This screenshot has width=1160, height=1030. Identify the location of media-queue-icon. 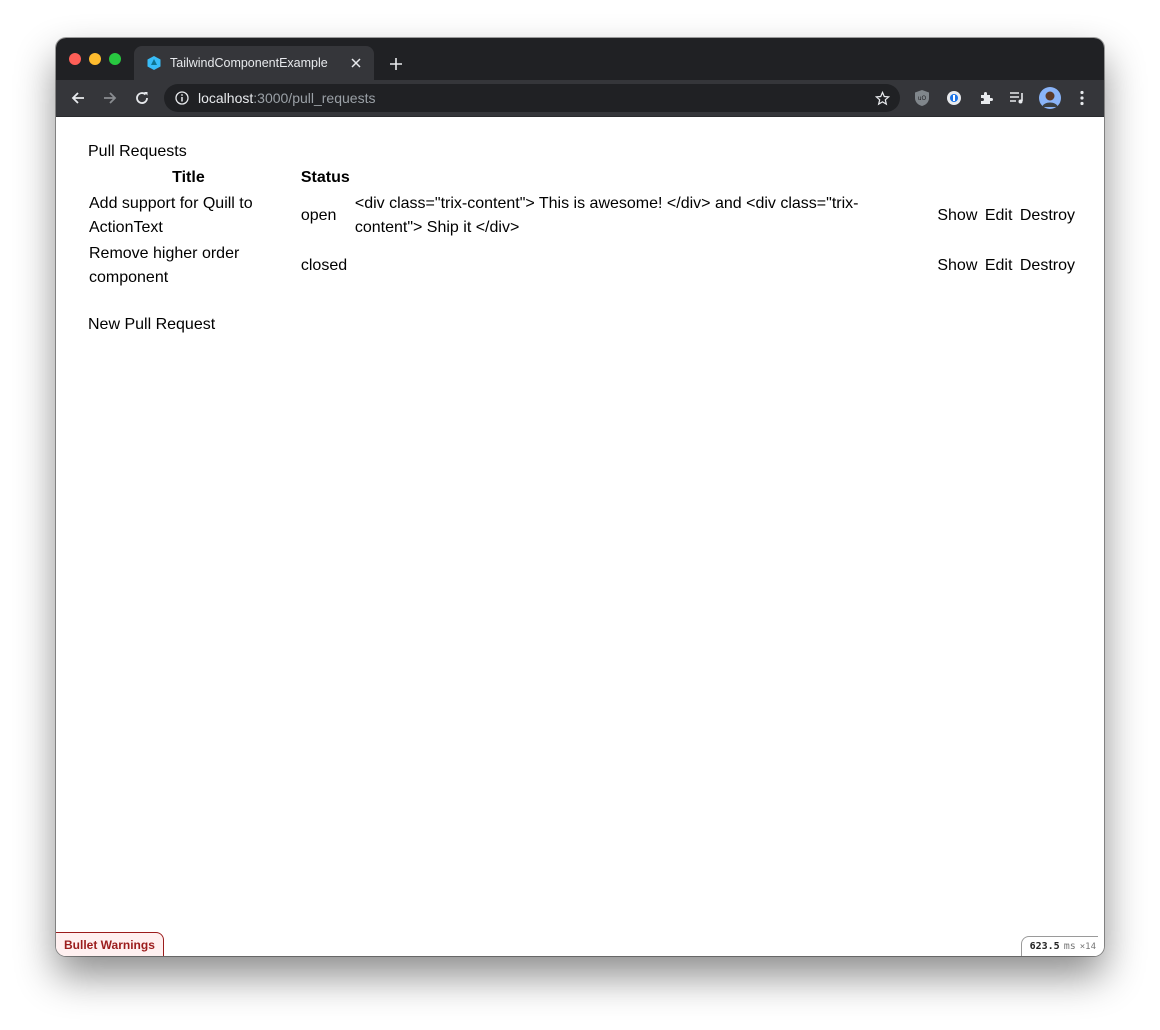
(1017, 98).